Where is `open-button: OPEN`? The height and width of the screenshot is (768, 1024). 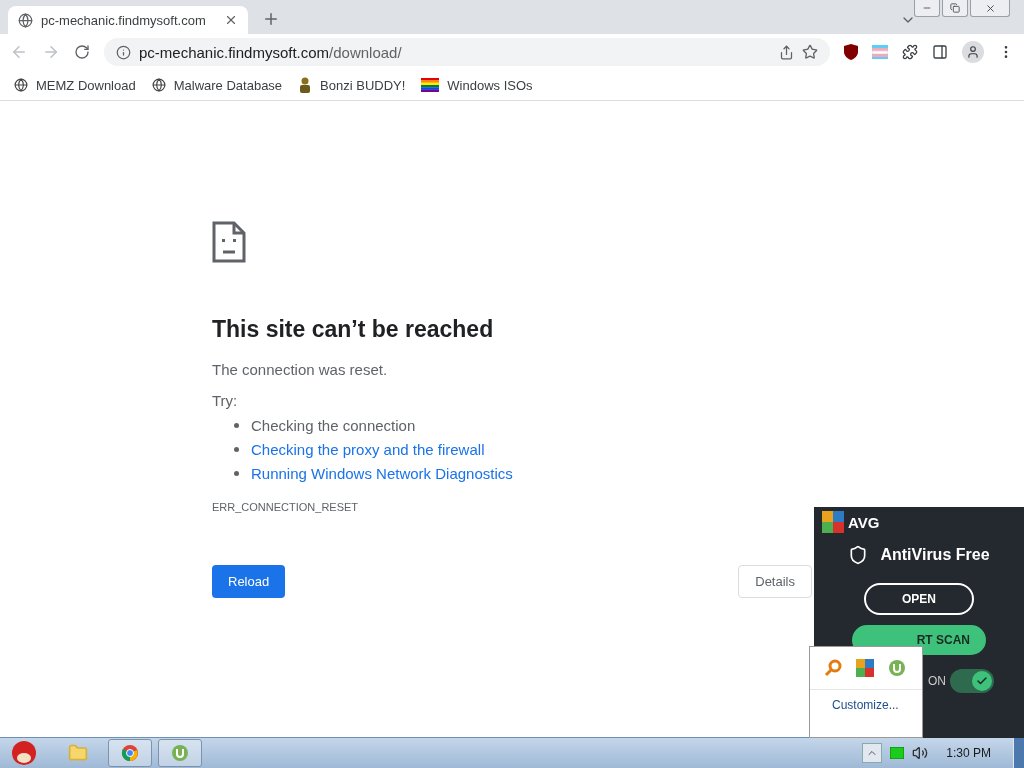
open-button: OPEN is located at coordinates (919, 599).